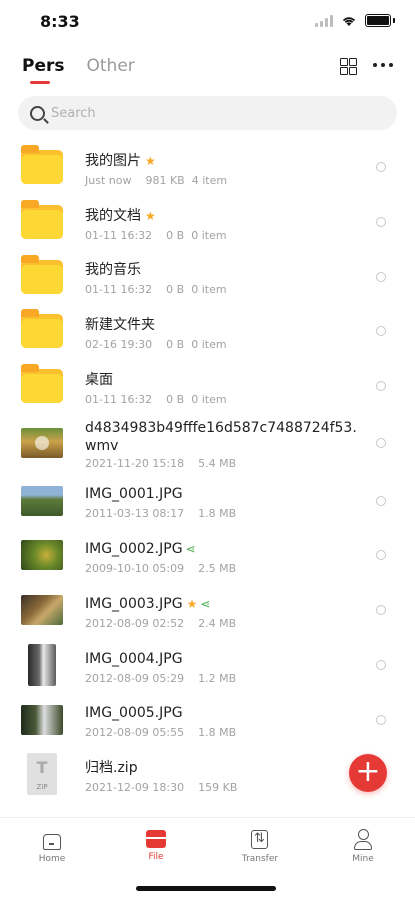  Describe the element at coordinates (207, 167) in the screenshot. I see `list-item: 我的图片 ★ Just now 981 KB 4 item` at that location.